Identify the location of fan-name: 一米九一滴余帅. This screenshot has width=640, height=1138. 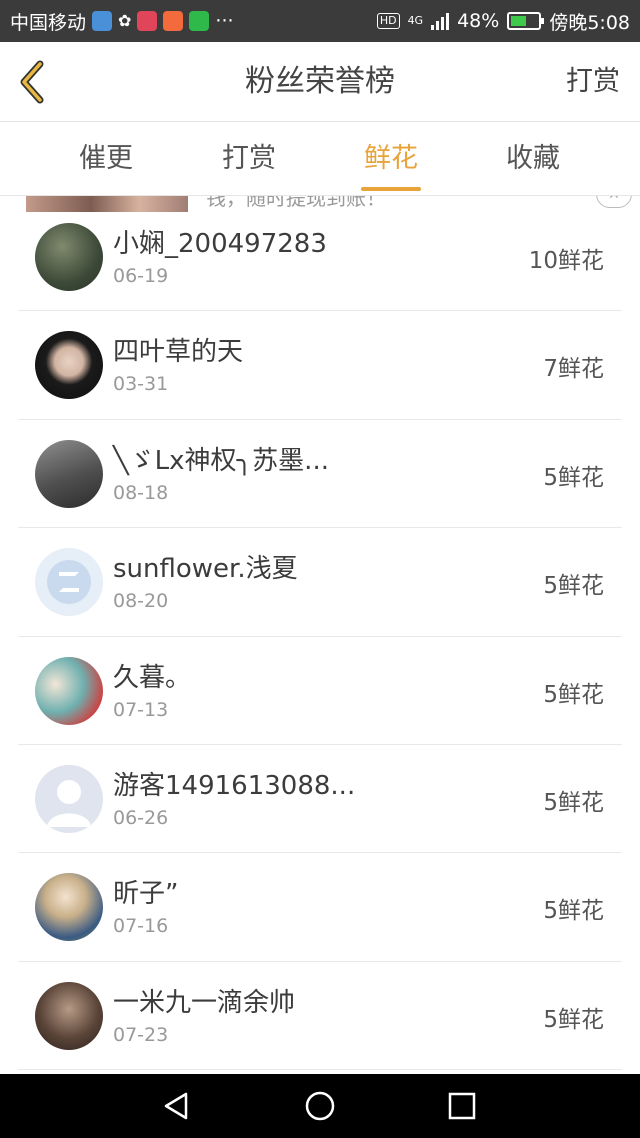
(204, 1002).